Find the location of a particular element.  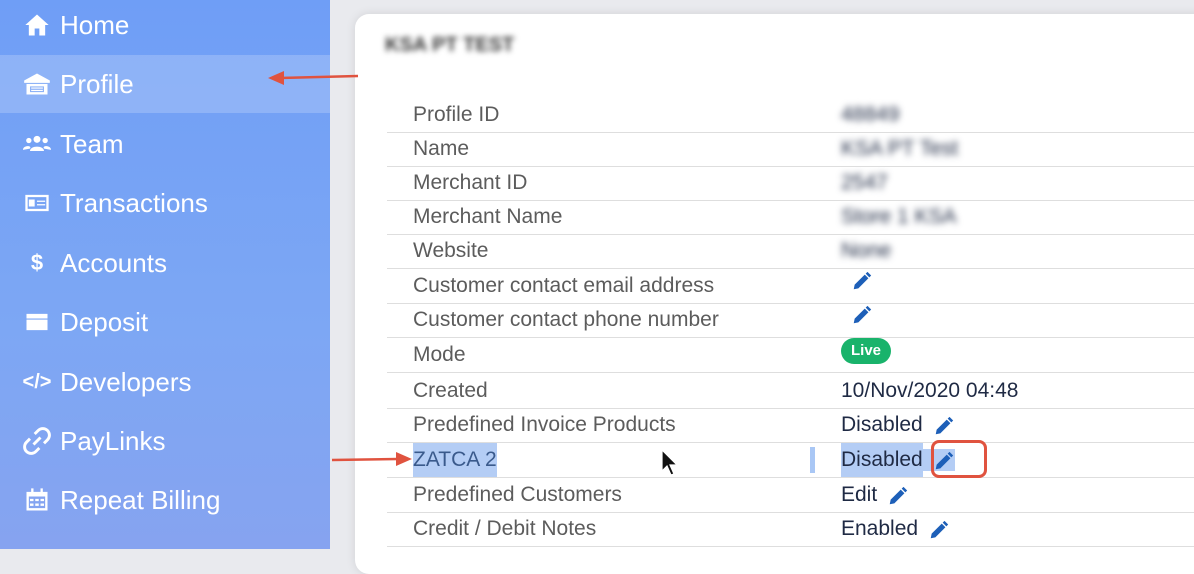

transactions-icon is located at coordinates (37, 203).